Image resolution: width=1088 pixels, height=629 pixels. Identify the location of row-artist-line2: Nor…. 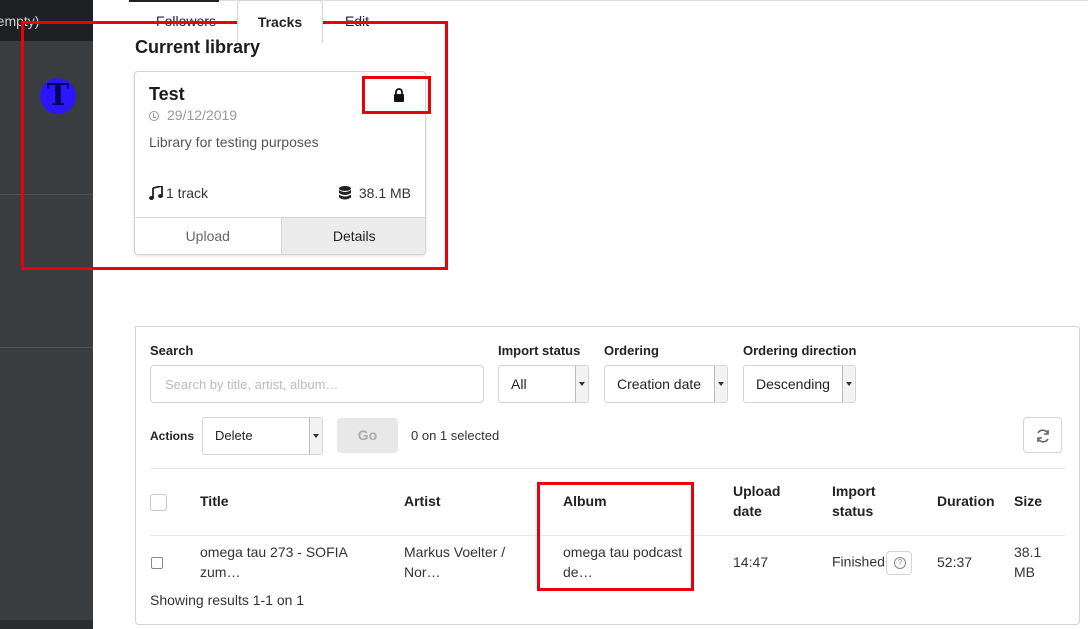
(422, 572).